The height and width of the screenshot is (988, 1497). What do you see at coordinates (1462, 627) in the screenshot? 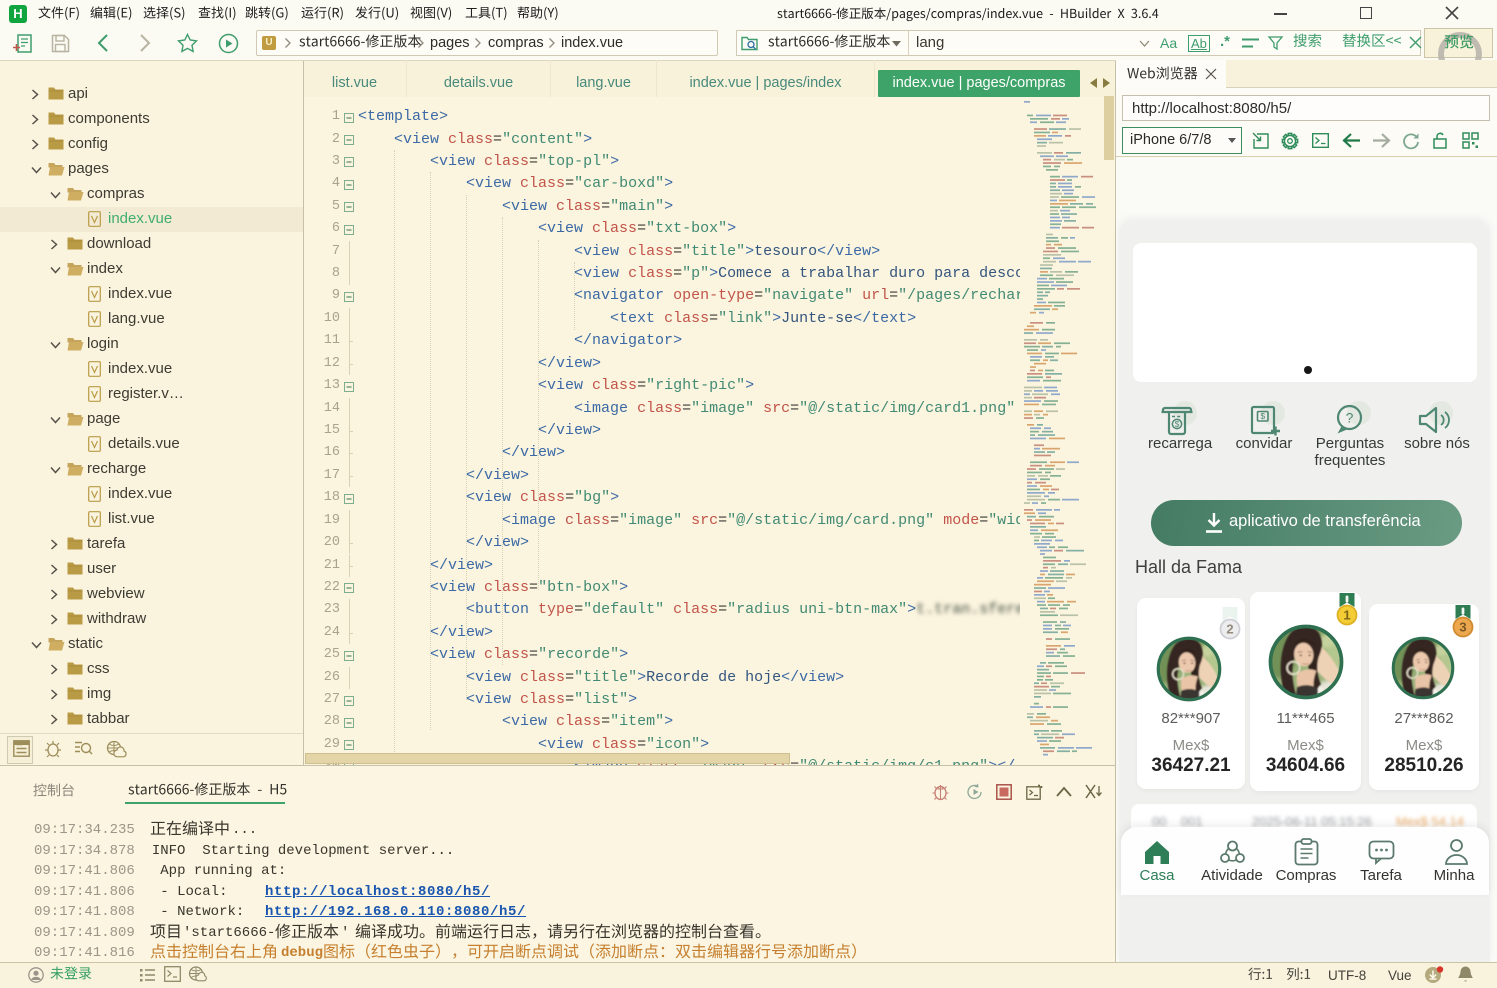
I see `svg-text: 3` at bounding box center [1462, 627].